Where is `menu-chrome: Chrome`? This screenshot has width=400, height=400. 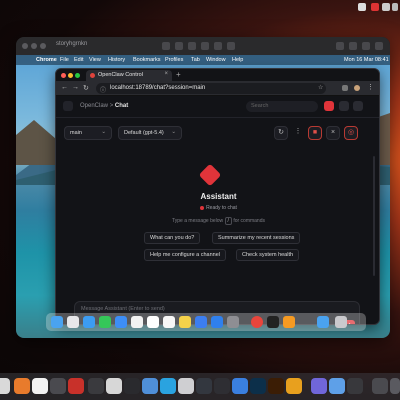 menu-chrome: Chrome is located at coordinates (46, 60).